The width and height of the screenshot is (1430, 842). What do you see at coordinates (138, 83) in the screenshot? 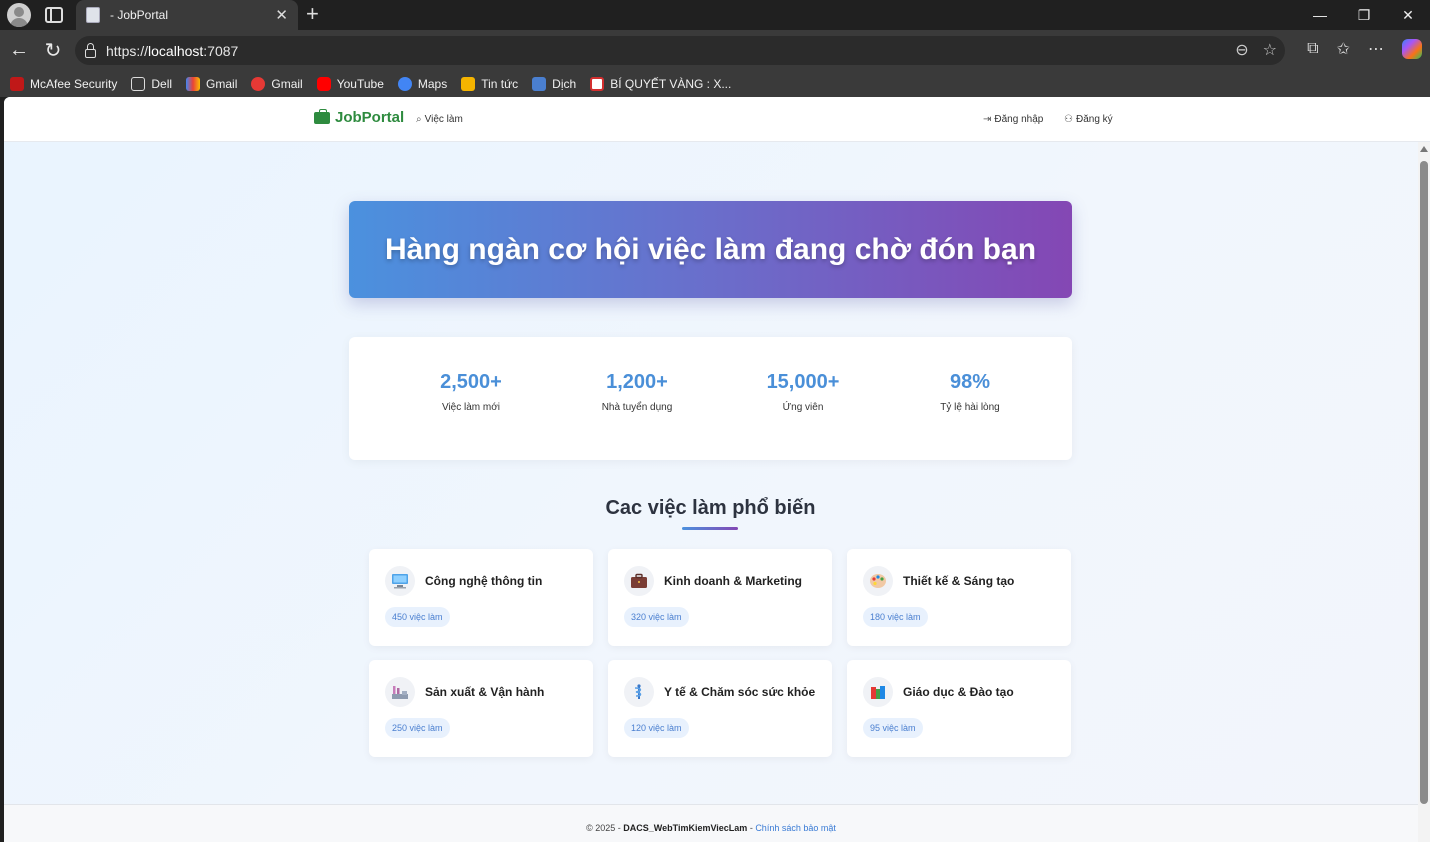
I see `folder-icon` at bounding box center [138, 83].